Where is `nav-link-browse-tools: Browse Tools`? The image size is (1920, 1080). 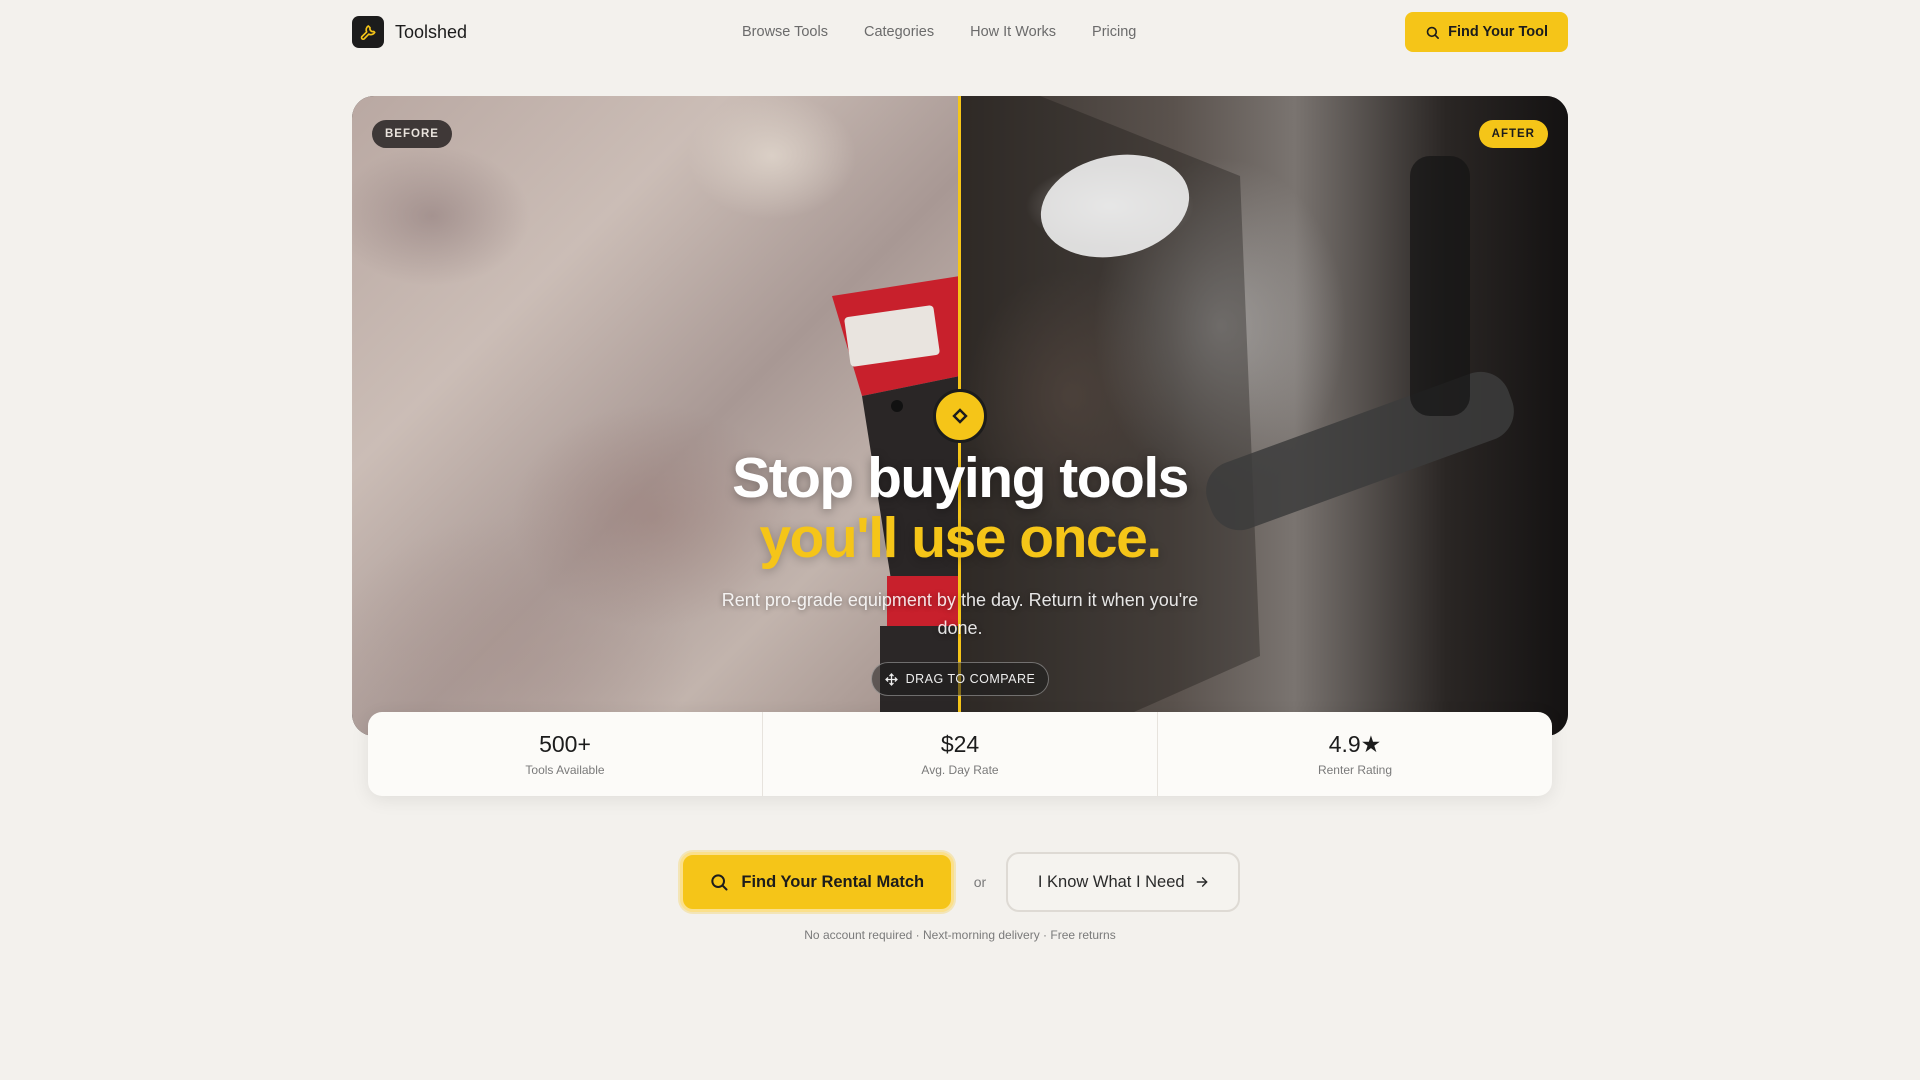
nav-link-browse-tools: Browse Tools is located at coordinates (785, 32).